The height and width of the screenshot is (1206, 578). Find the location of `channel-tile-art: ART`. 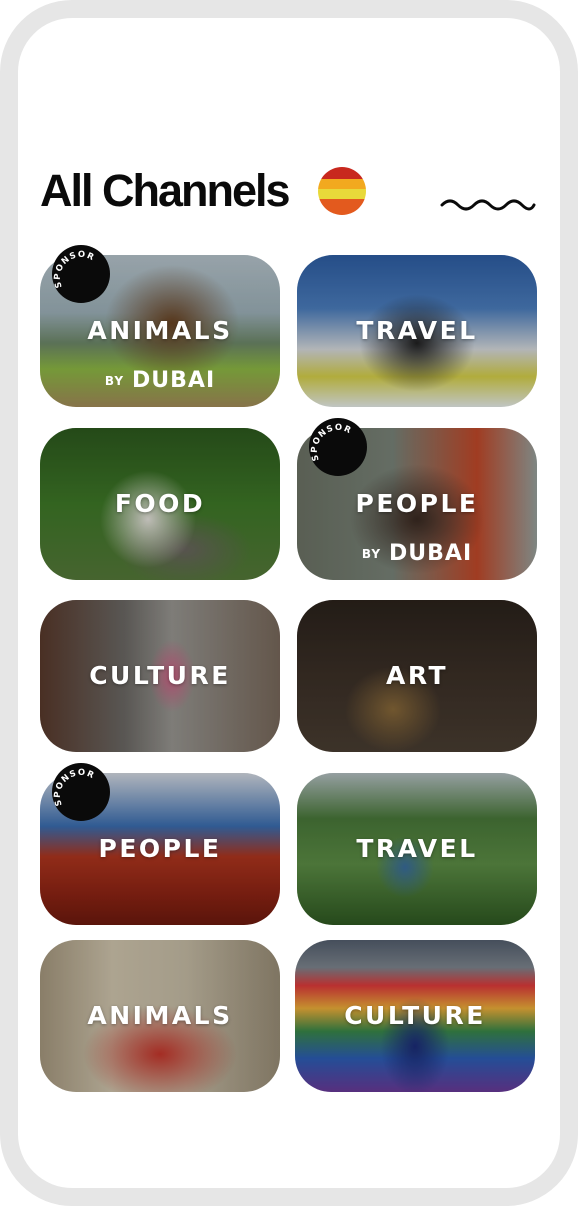

channel-tile-art: ART is located at coordinates (417, 676).